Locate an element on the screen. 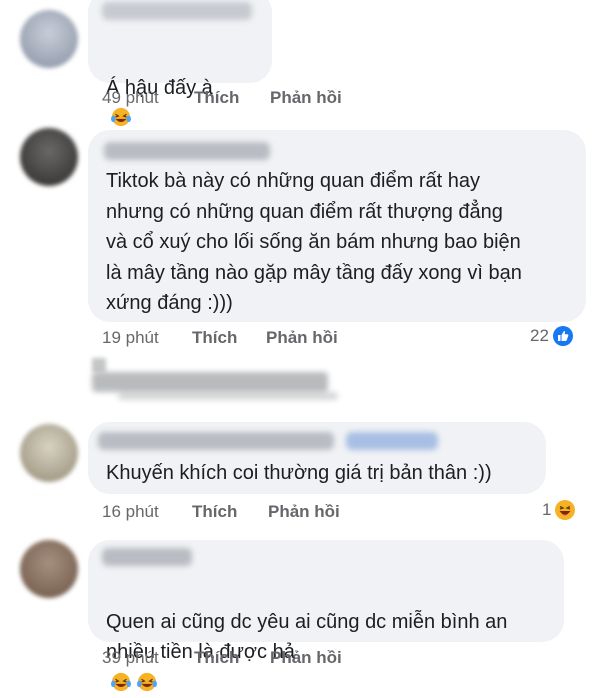  reaction-summary: 22 is located at coordinates (551, 336).